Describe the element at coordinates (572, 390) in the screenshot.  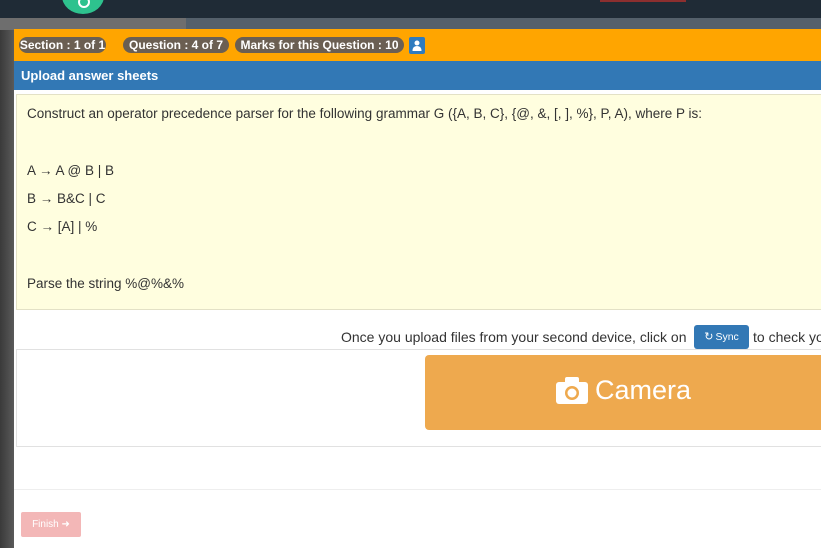
I see `camera-icon` at that location.